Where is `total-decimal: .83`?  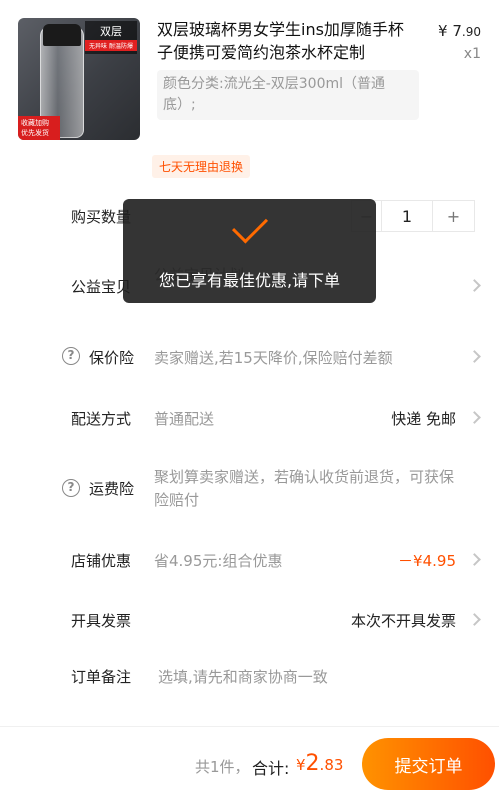
total-decimal: .83 is located at coordinates (331, 765).